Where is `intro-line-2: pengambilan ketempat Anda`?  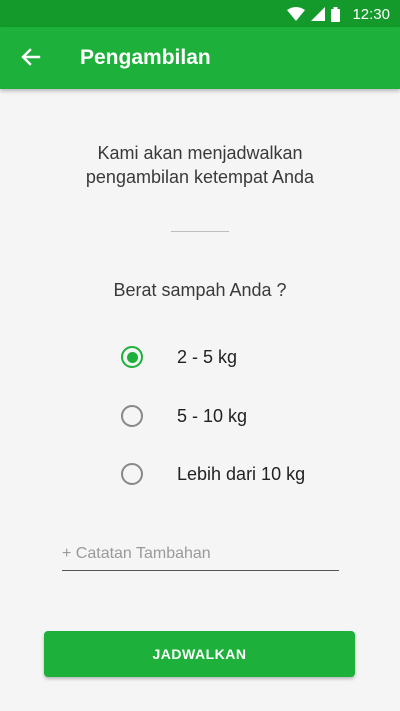 intro-line-2: pengambilan ketempat Anda is located at coordinates (200, 177).